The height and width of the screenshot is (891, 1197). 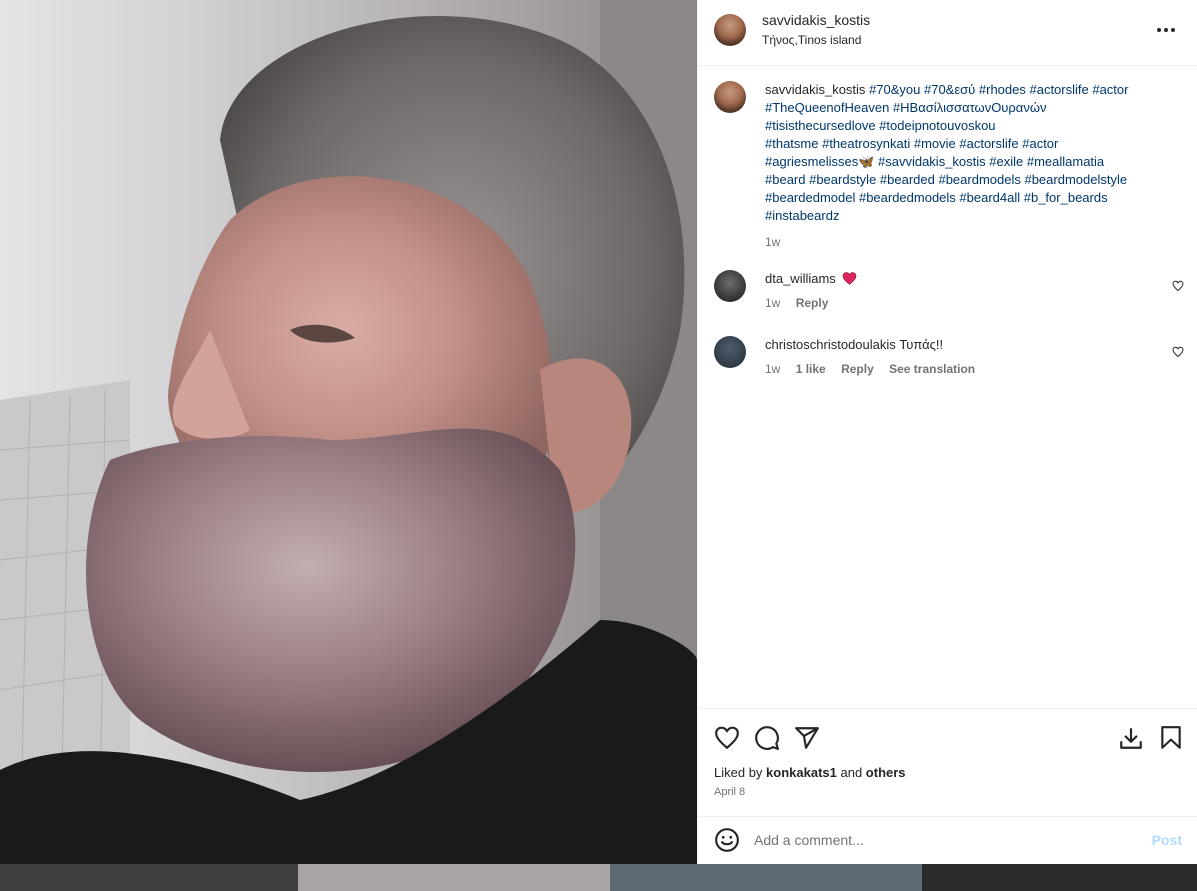 I want to click on heart-icon, so click(x=727, y=738).